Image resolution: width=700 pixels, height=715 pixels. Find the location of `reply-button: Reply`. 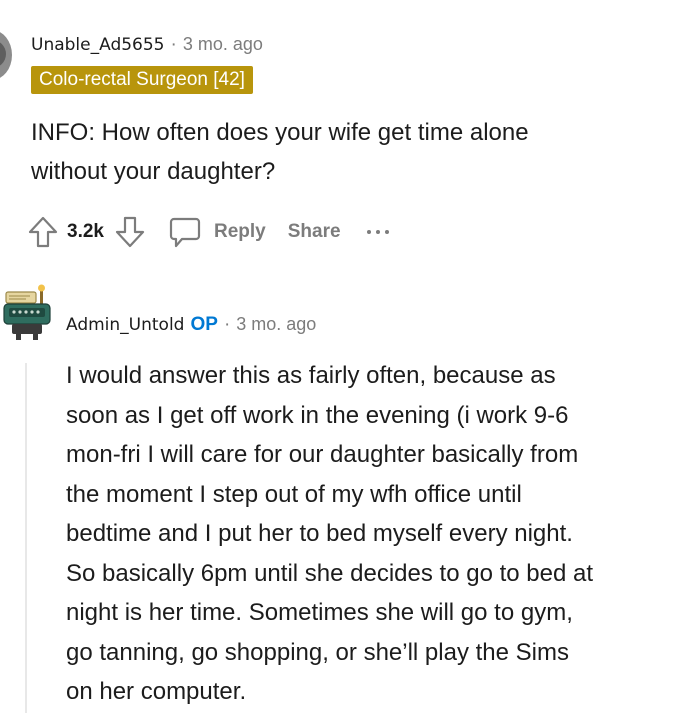

reply-button: Reply is located at coordinates (217, 232).